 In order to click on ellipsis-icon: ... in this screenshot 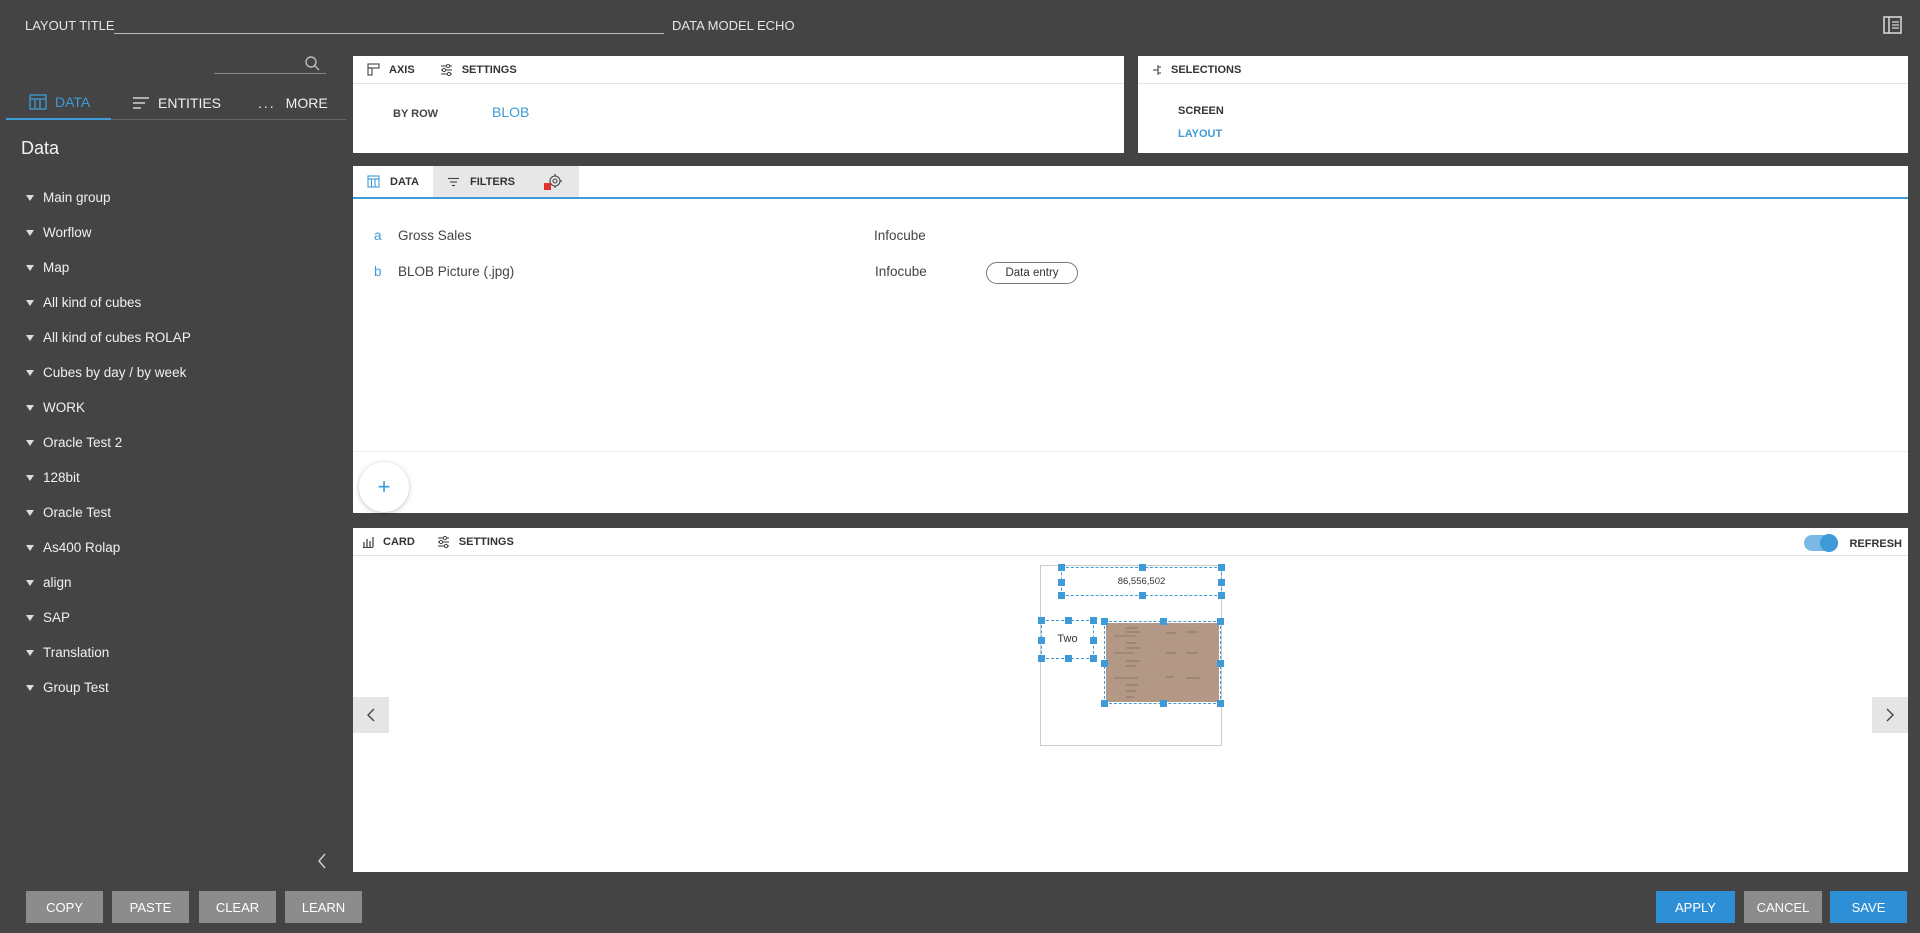, I will do `click(267, 103)`.